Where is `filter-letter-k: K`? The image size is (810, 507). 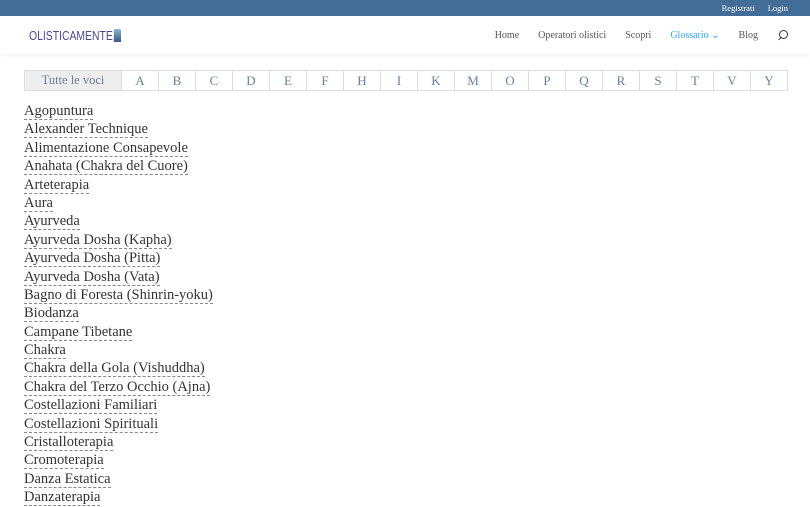
filter-letter-k: K is located at coordinates (435, 80).